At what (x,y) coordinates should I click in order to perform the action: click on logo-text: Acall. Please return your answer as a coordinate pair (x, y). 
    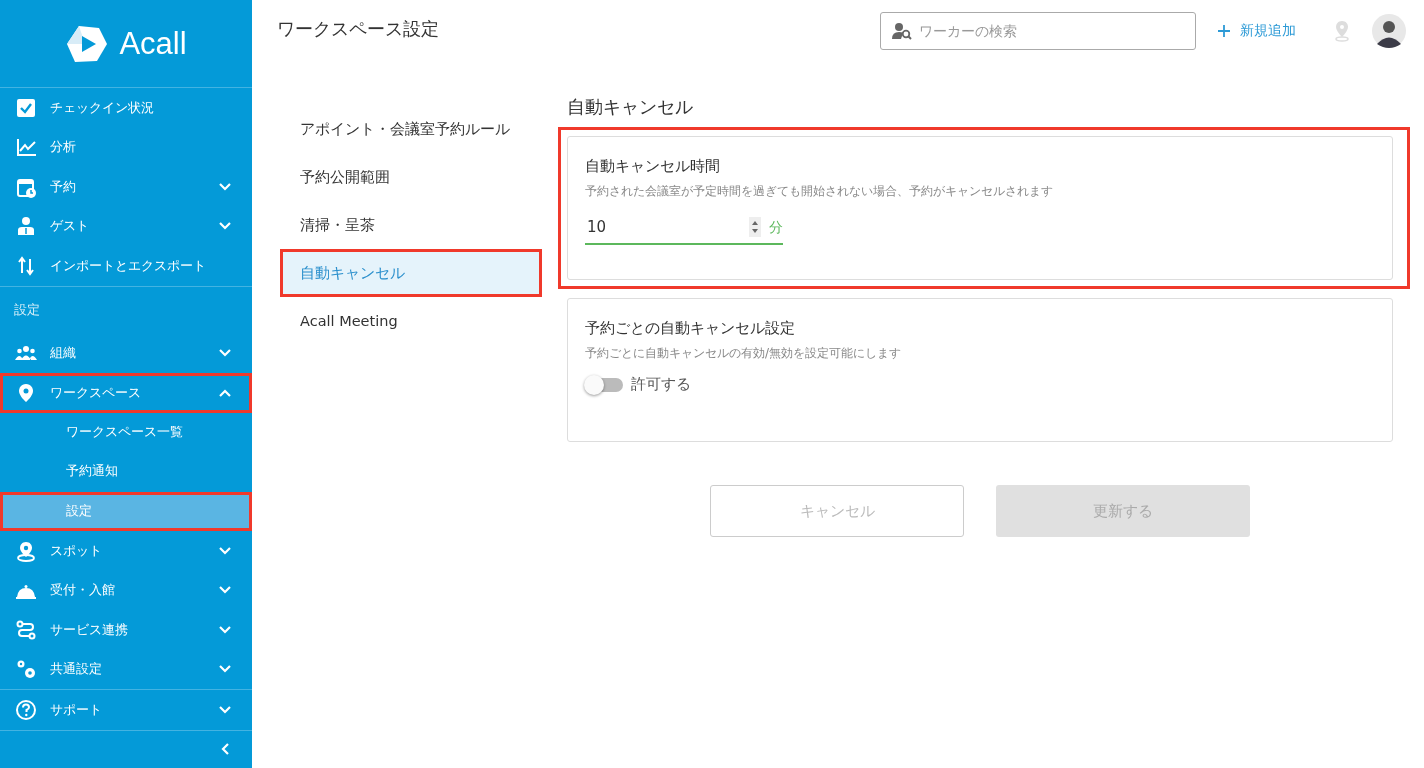
    Looking at the image, I should click on (153, 43).